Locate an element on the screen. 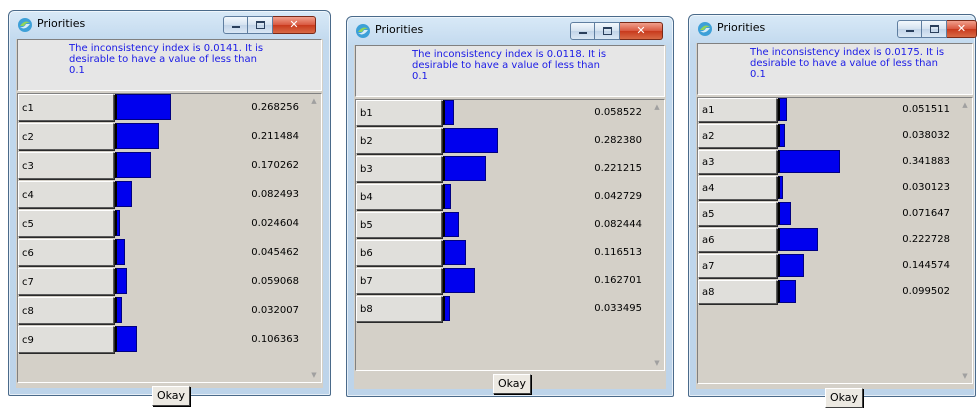 This screenshot has width=979, height=408. priority-row: b7 0.162701 is located at coordinates (510, 282).